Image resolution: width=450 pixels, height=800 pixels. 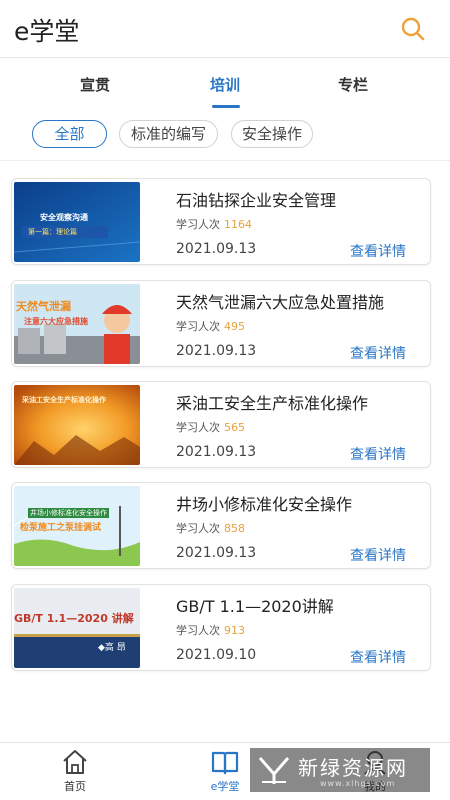 What do you see at coordinates (358, 783) in the screenshot?
I see `watermark-sub: www.xlhgs.com` at bounding box center [358, 783].